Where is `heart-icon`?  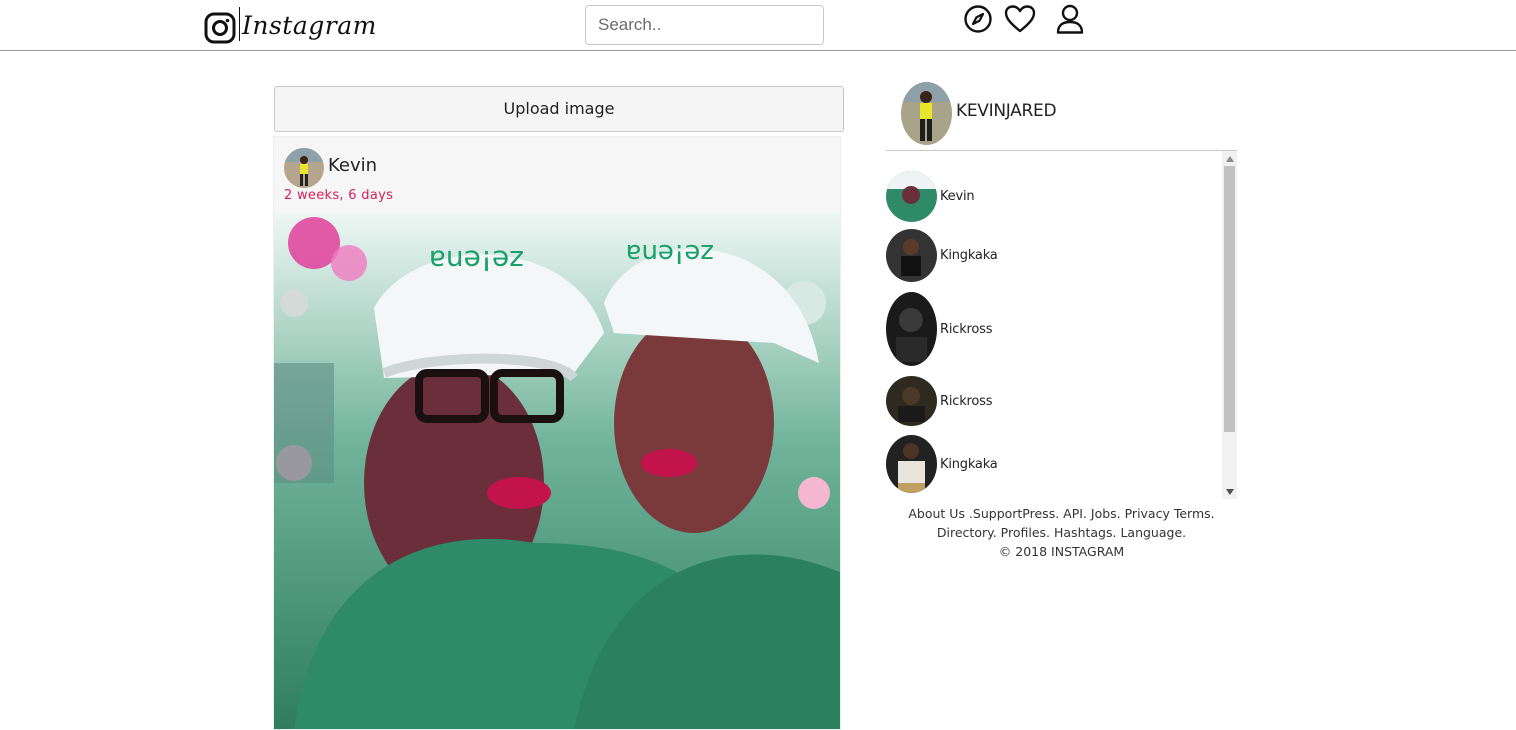
heart-icon is located at coordinates (1020, 19).